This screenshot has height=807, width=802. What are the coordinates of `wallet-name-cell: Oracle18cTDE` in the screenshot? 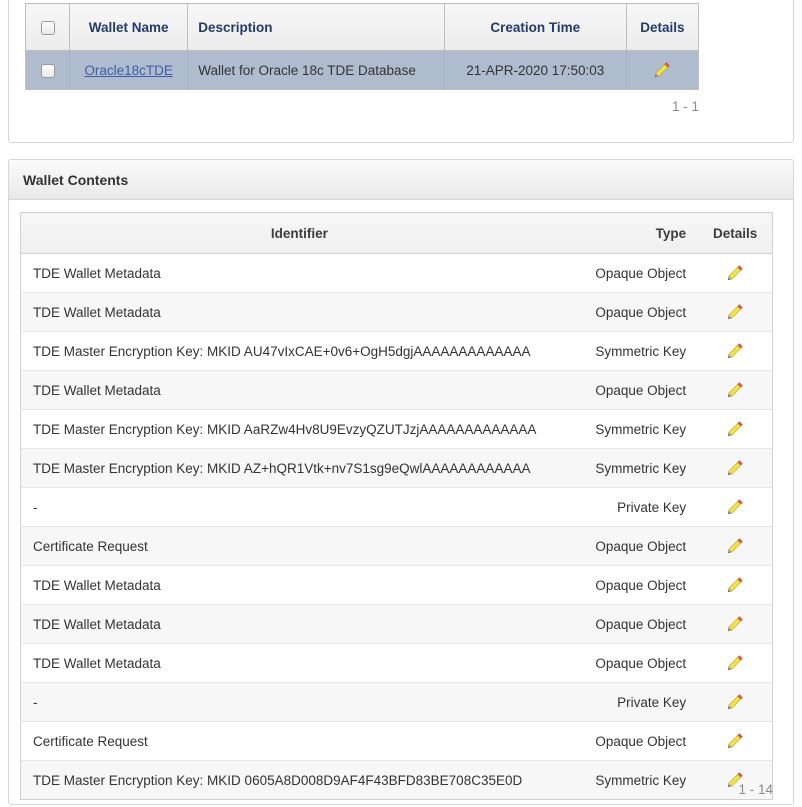 It's located at (129, 70).